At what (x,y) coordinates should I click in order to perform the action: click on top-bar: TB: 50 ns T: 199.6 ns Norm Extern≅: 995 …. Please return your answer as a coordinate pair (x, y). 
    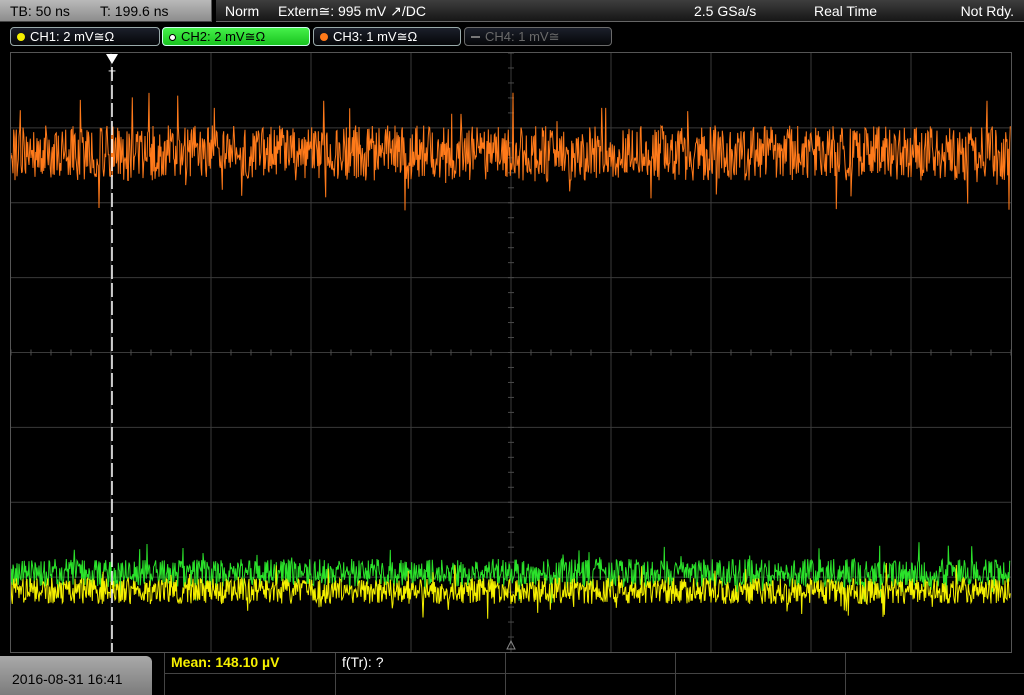
    Looking at the image, I should click on (512, 12).